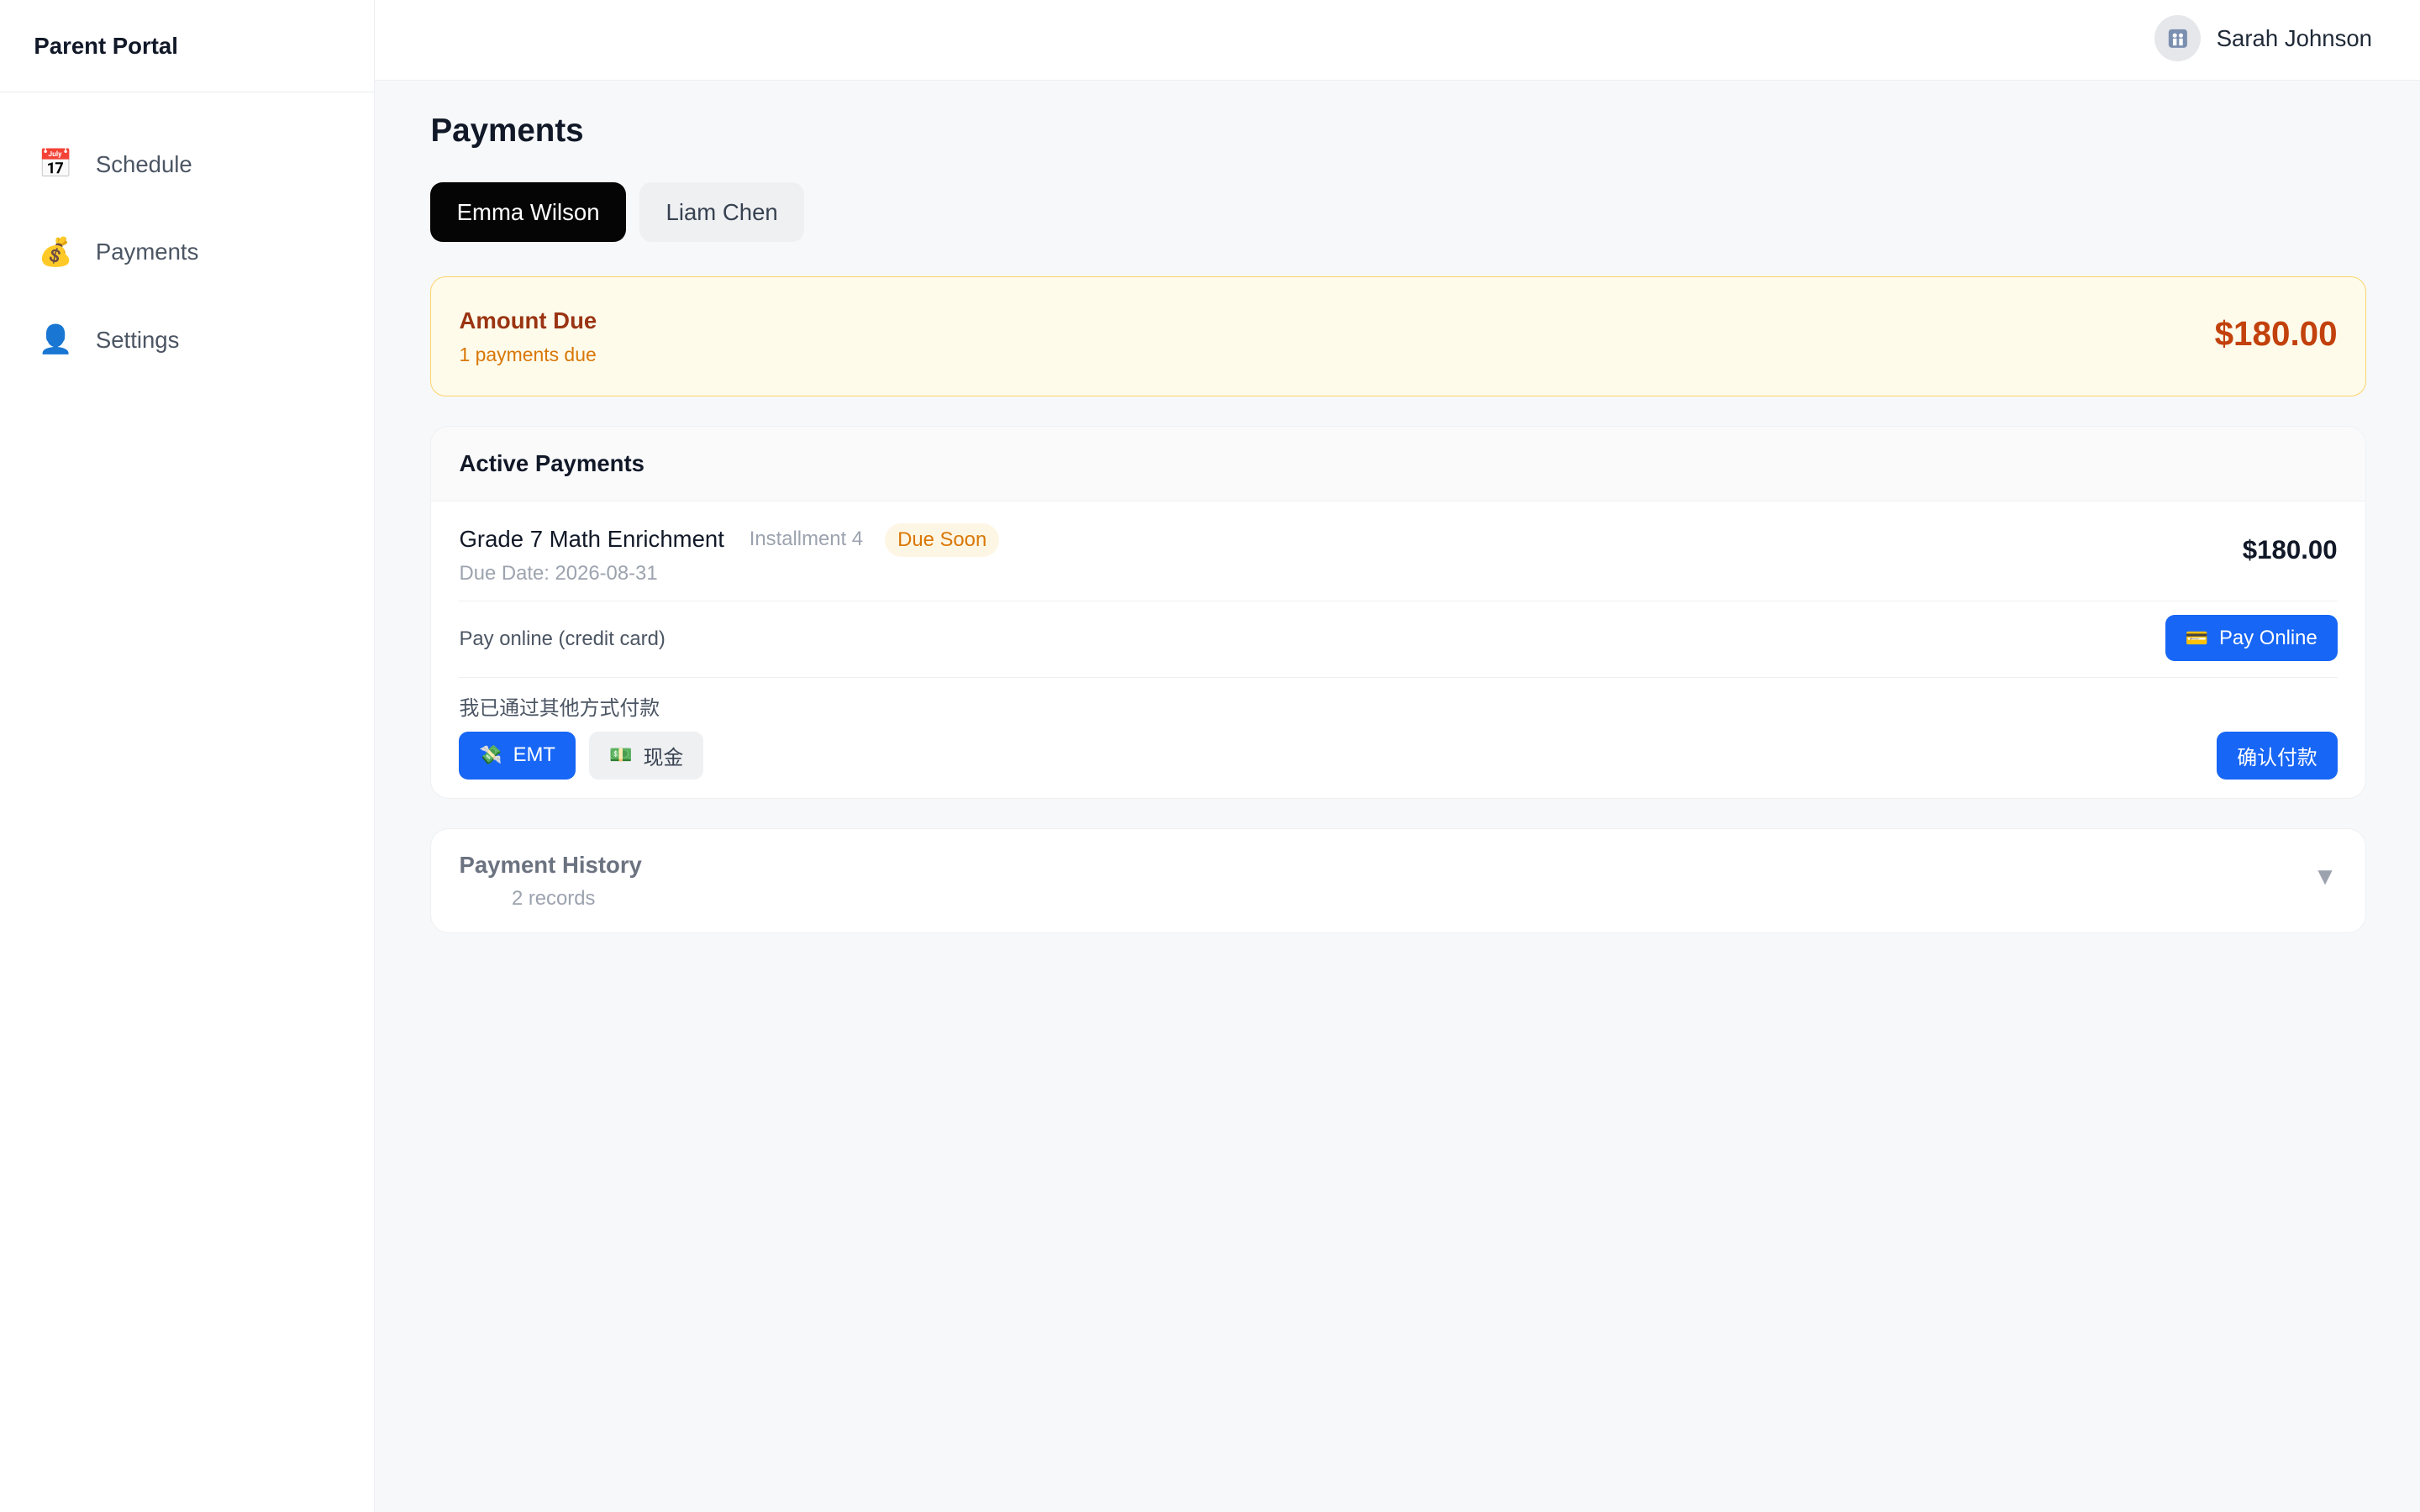 Image resolution: width=2420 pixels, height=1512 pixels. What do you see at coordinates (528, 212) in the screenshot?
I see `tab-emma-wilson: Emma Wilson` at bounding box center [528, 212].